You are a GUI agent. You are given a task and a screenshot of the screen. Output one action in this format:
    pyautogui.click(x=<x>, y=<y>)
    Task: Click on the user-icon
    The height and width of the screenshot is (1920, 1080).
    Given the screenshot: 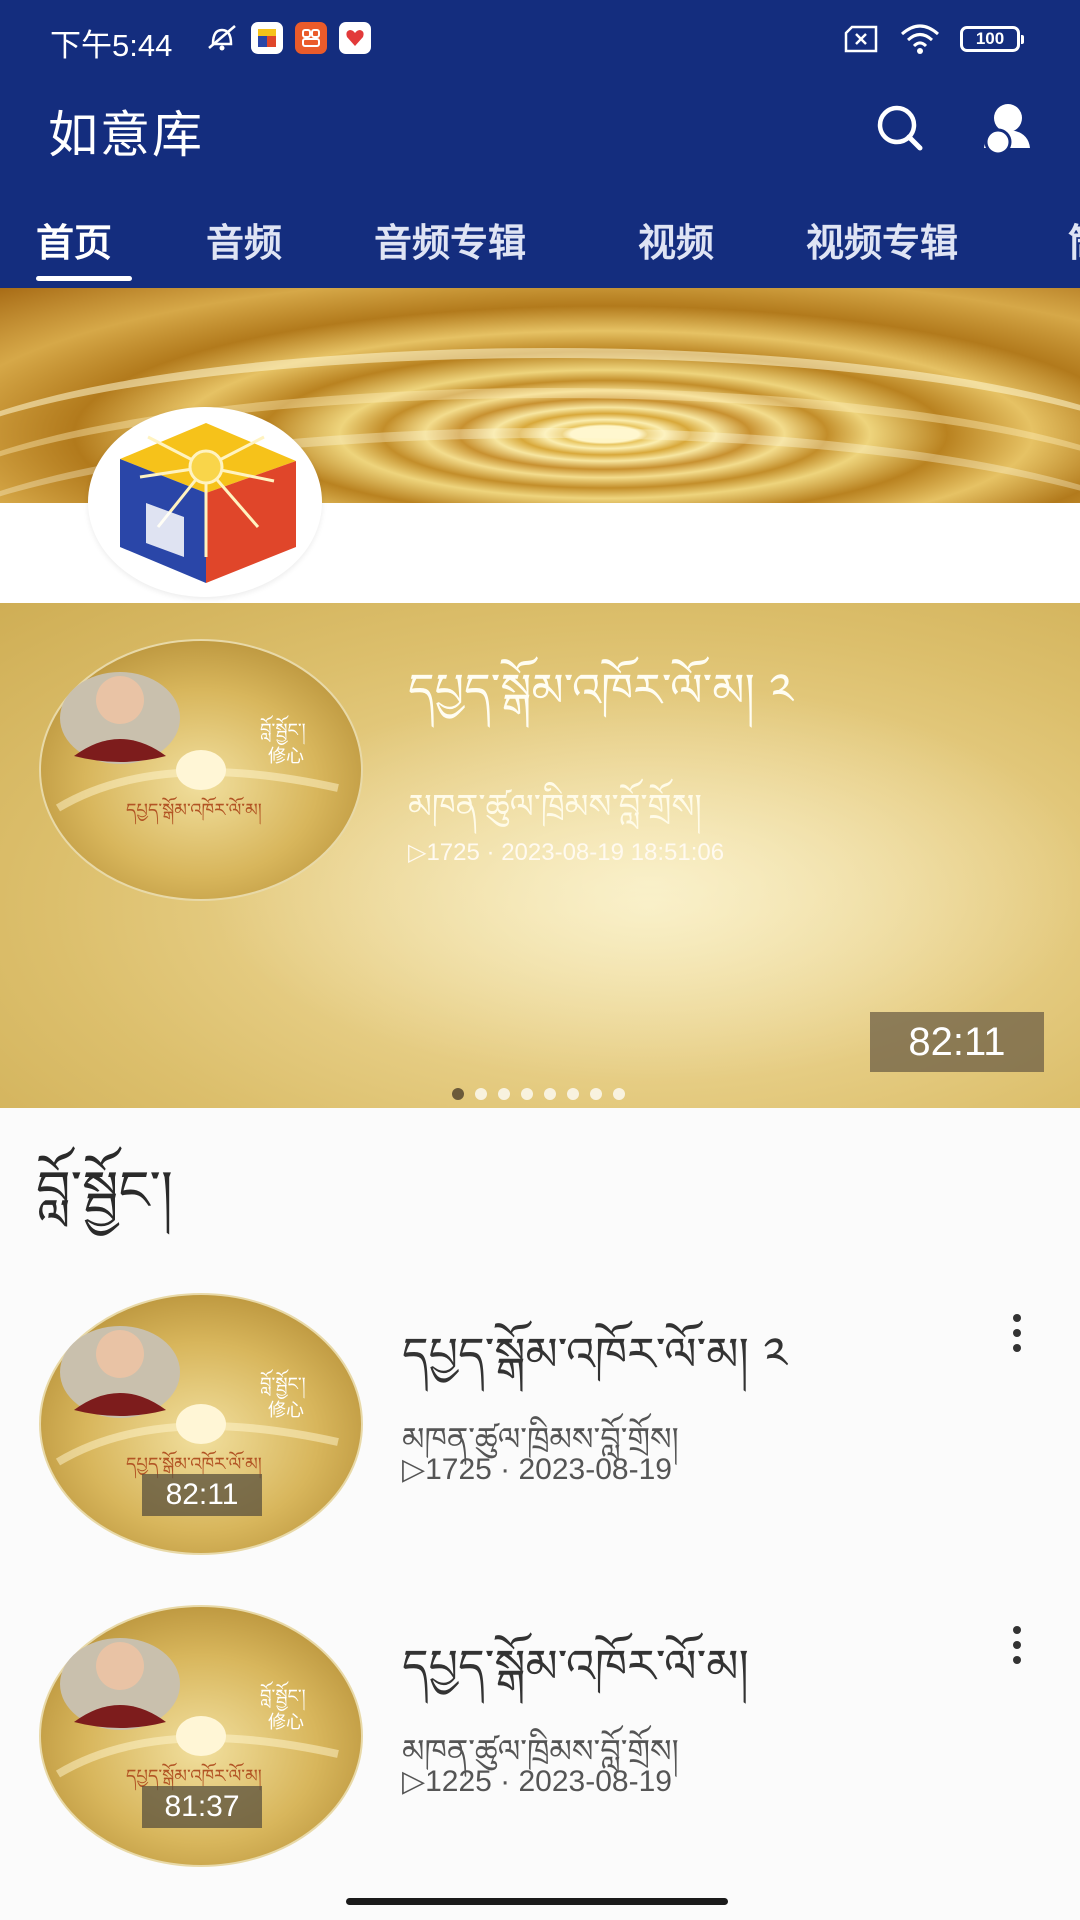 What is the action you would take?
    pyautogui.click(x=1006, y=128)
    